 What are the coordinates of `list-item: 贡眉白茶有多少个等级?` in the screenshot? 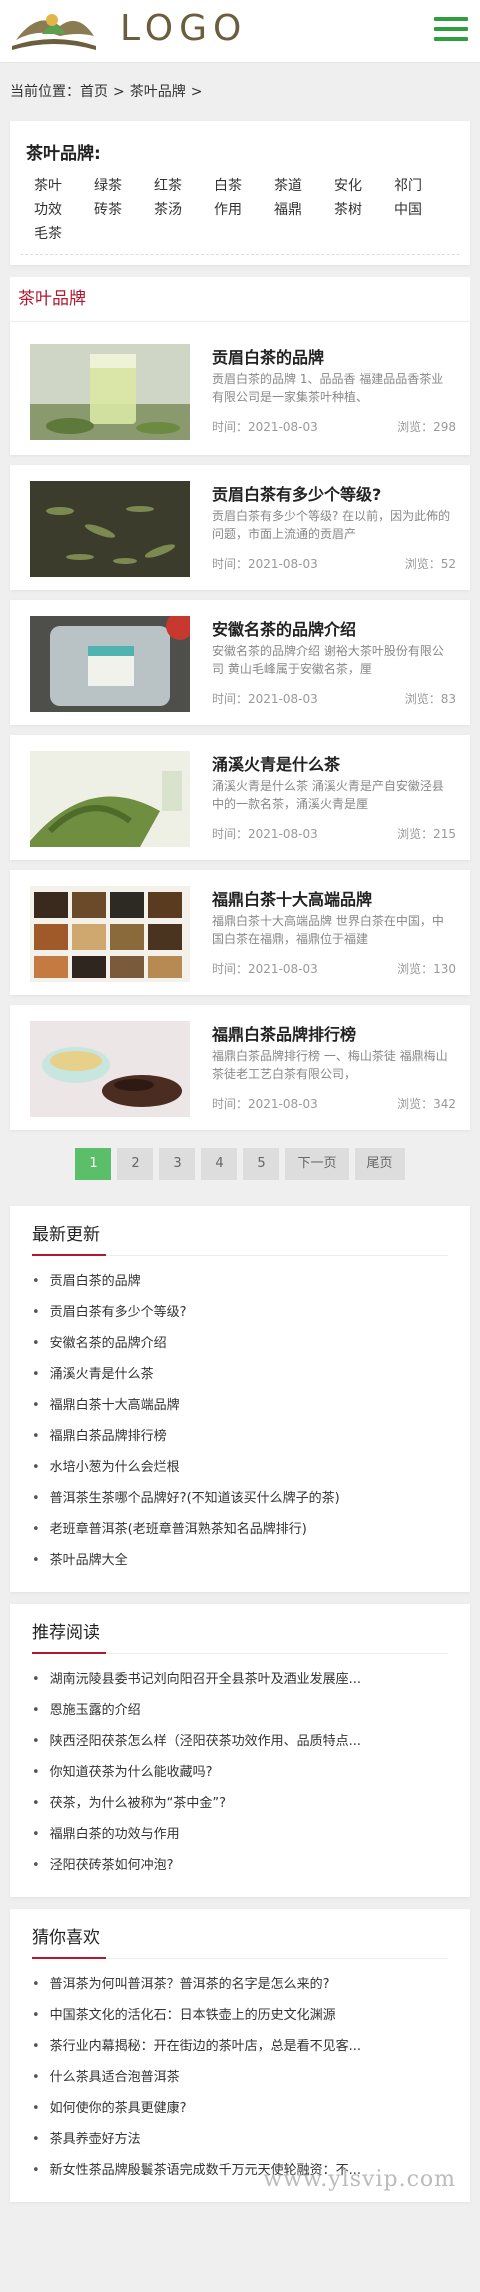 It's located at (240, 1312).